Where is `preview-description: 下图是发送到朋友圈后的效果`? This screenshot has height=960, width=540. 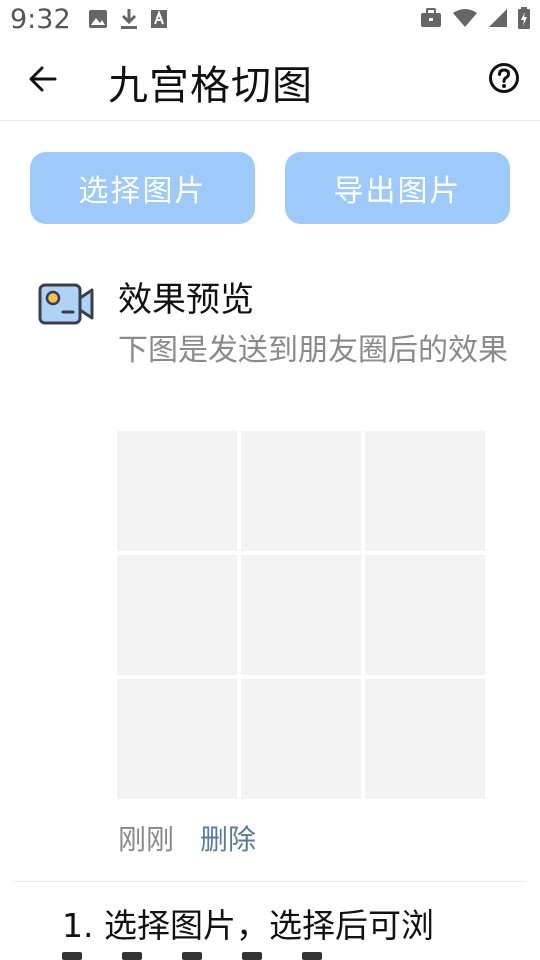
preview-description: 下图是发送到朋友圈后的效果 is located at coordinates (313, 350).